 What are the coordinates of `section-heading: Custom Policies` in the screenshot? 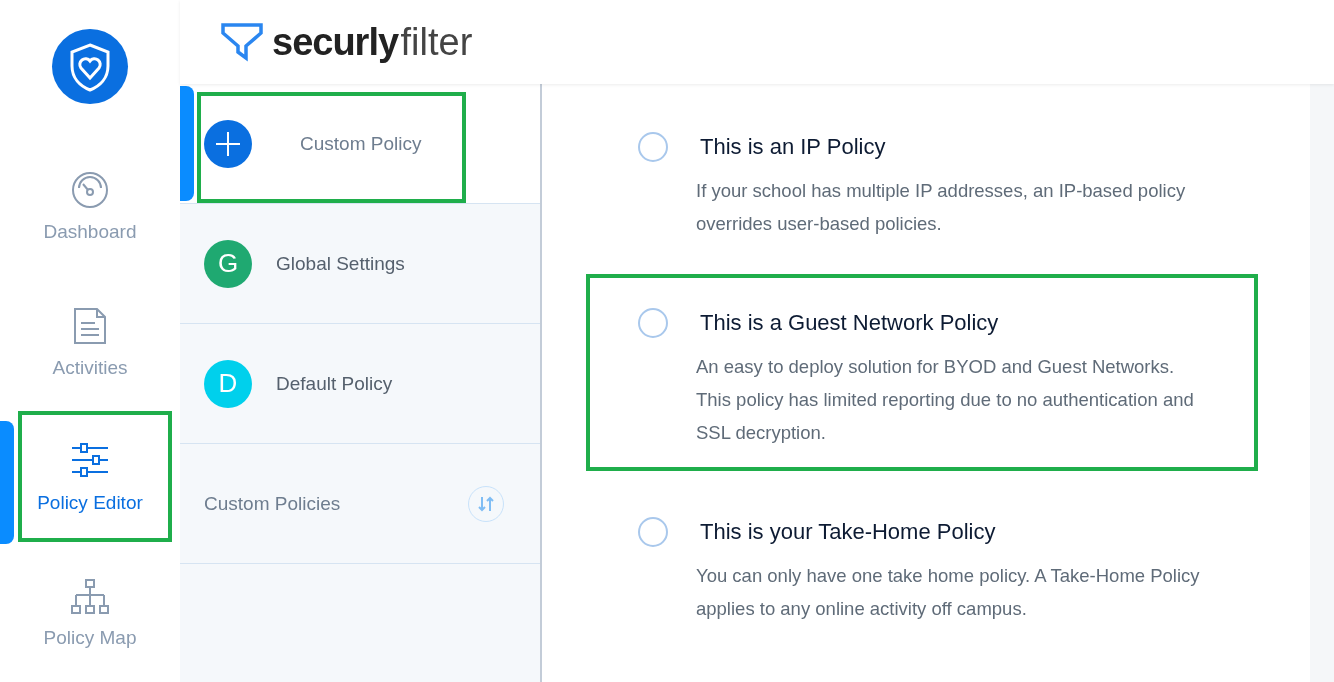 It's located at (272, 503).